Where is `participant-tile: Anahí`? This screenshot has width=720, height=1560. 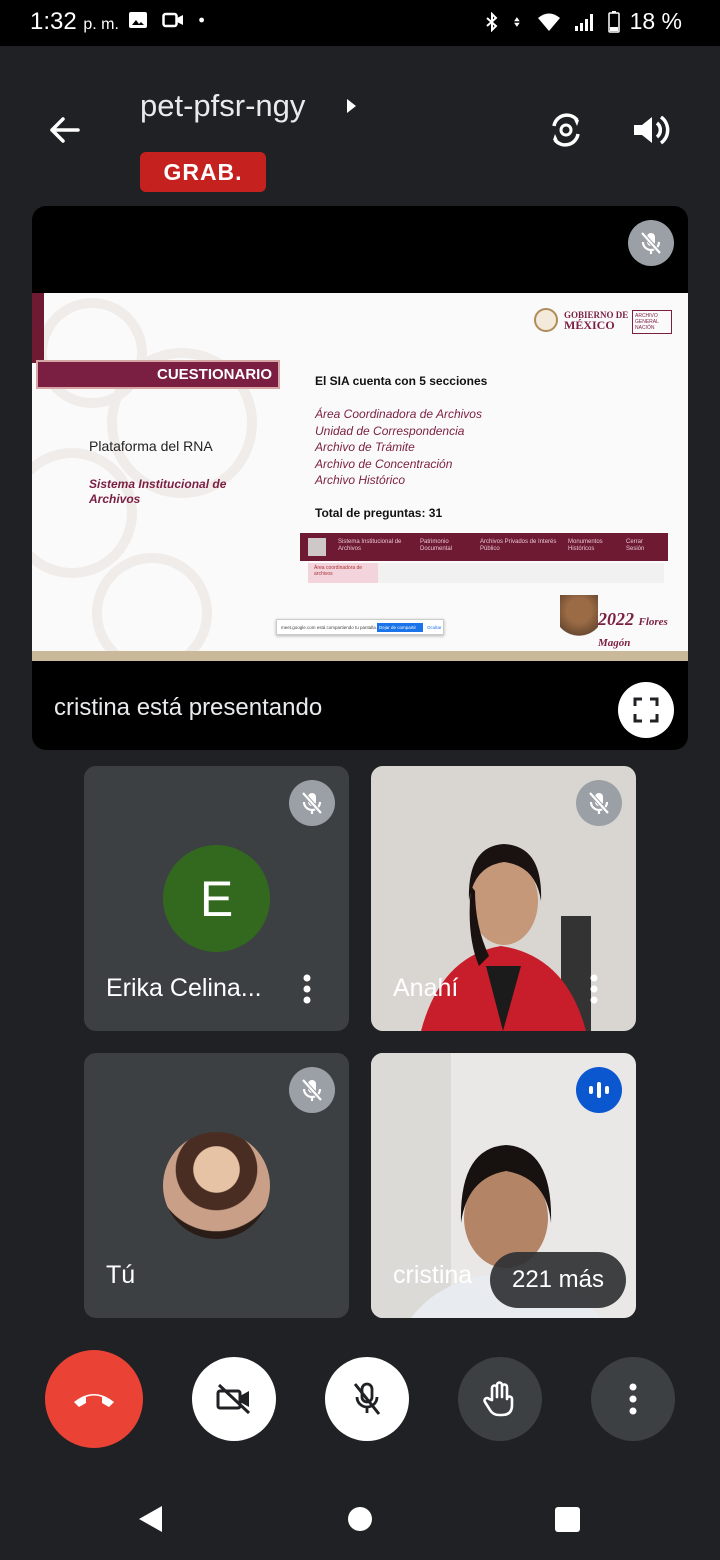
participant-tile: Anahí is located at coordinates (503, 898).